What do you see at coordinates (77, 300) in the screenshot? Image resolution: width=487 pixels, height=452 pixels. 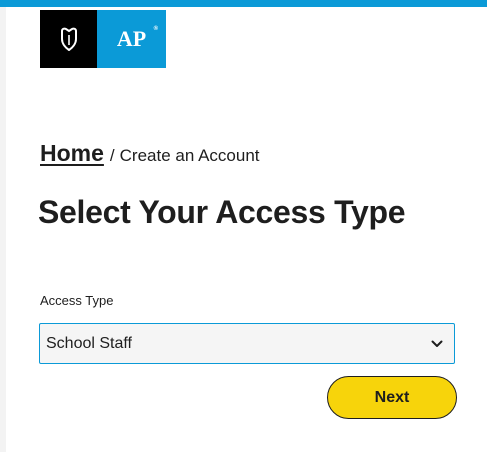 I see `access-type-label: Access Type` at bounding box center [77, 300].